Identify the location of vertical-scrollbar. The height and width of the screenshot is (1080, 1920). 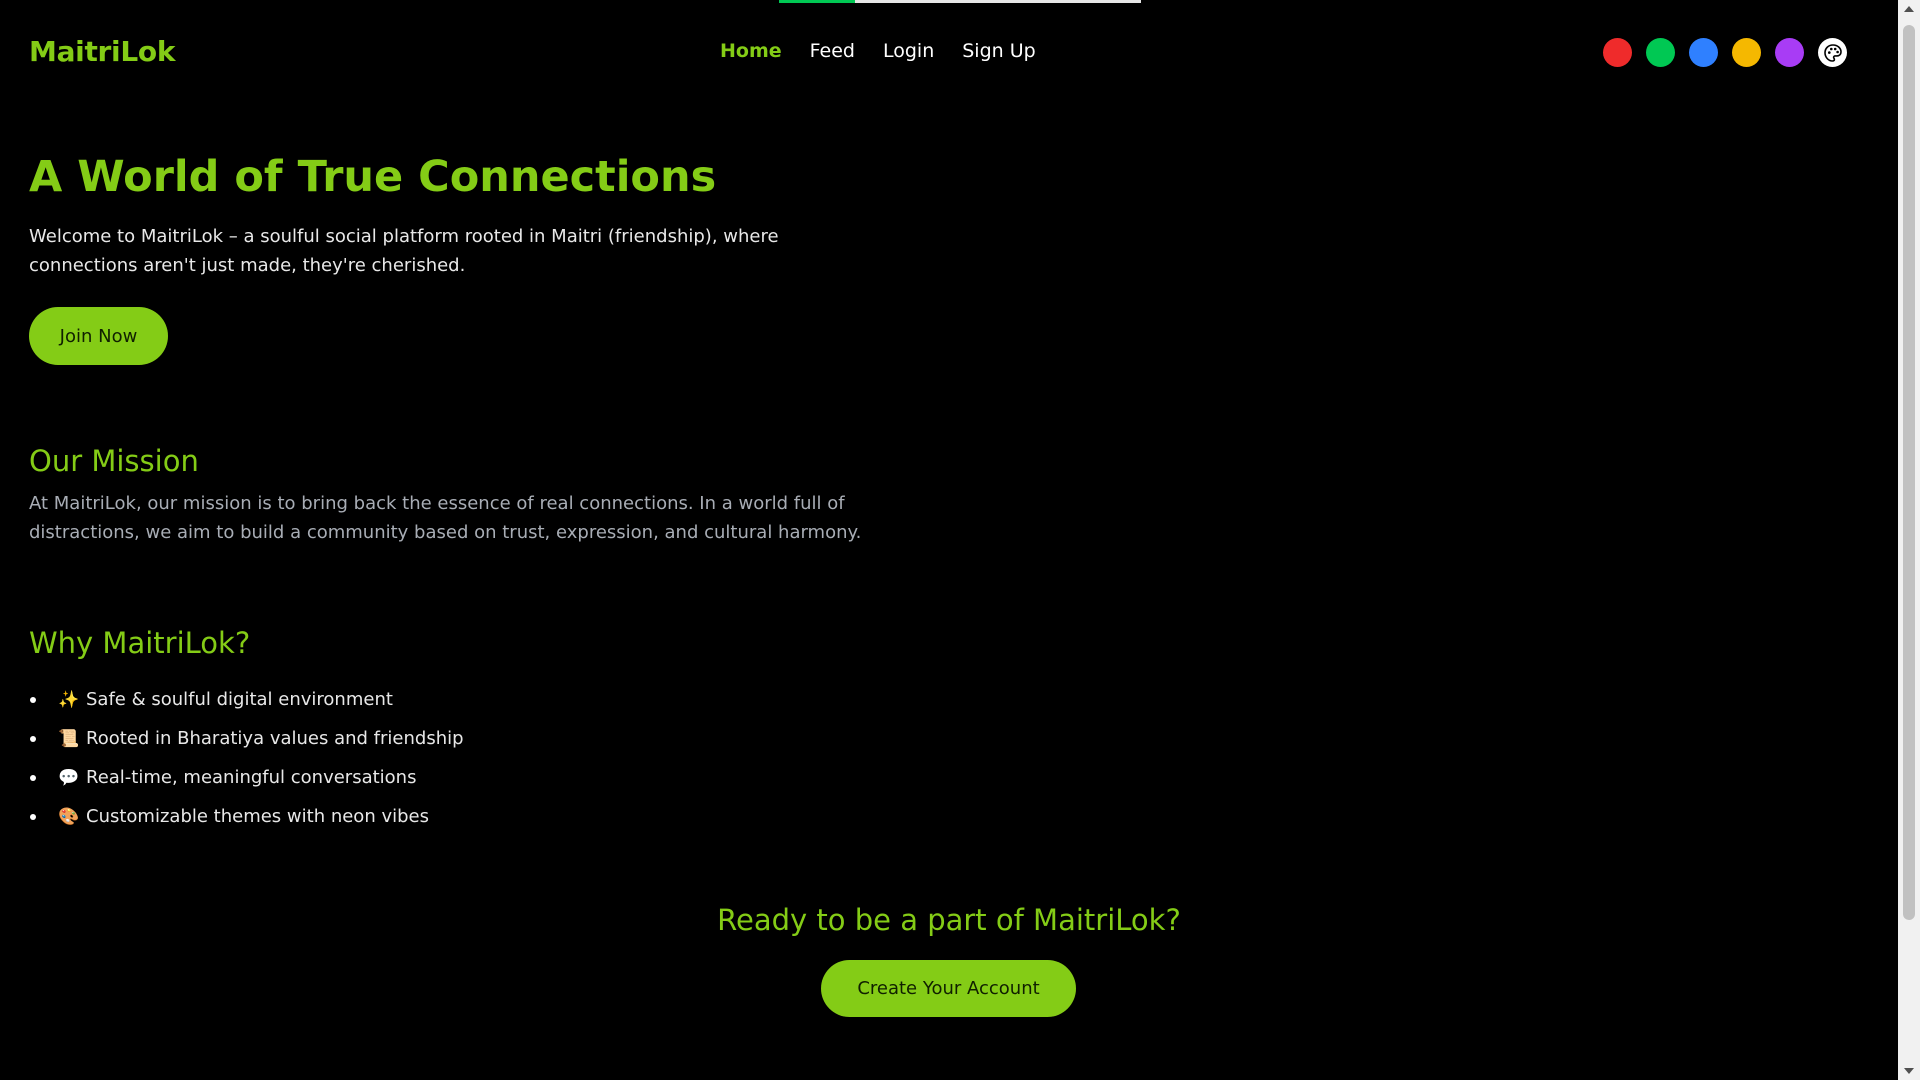
(1909, 540).